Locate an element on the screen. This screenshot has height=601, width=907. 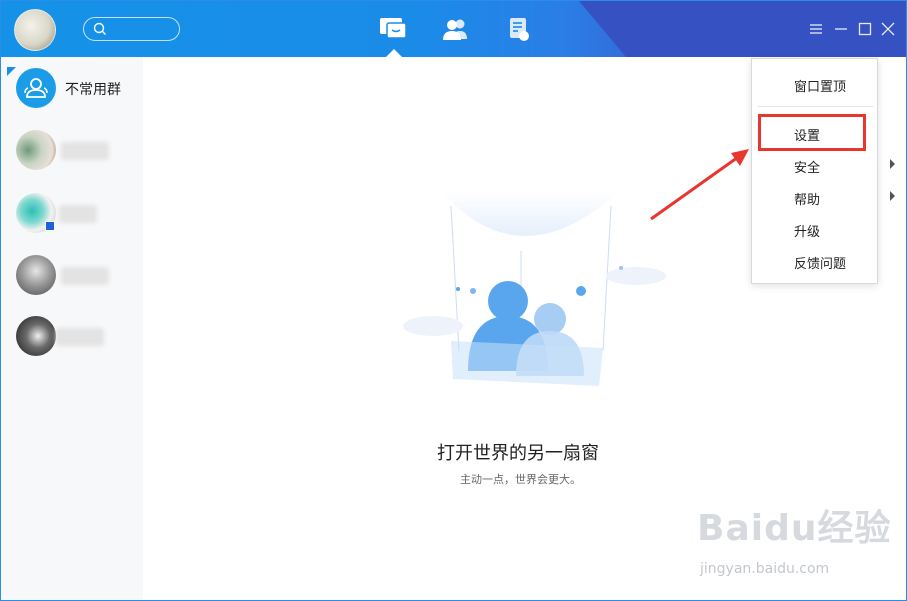
search-box is located at coordinates (131, 29).